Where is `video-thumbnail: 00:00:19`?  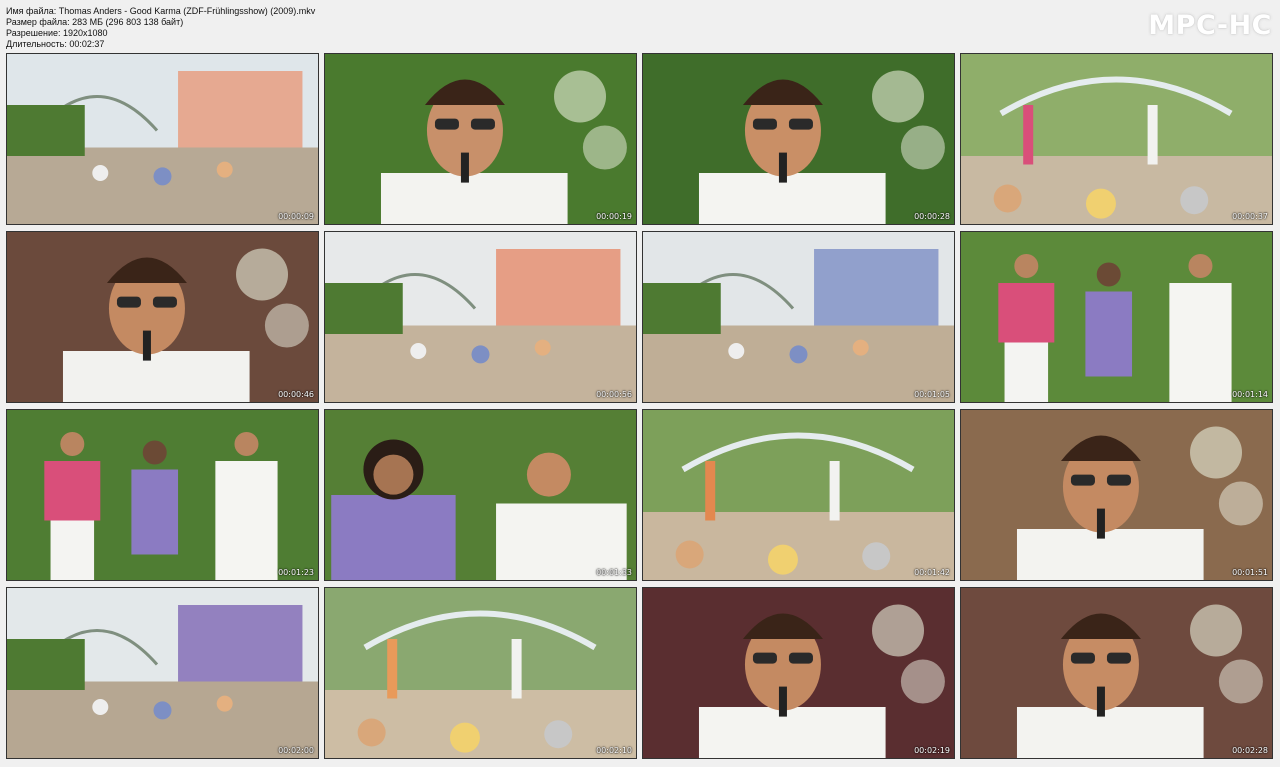
video-thumbnail: 00:00:19 is located at coordinates (480, 139).